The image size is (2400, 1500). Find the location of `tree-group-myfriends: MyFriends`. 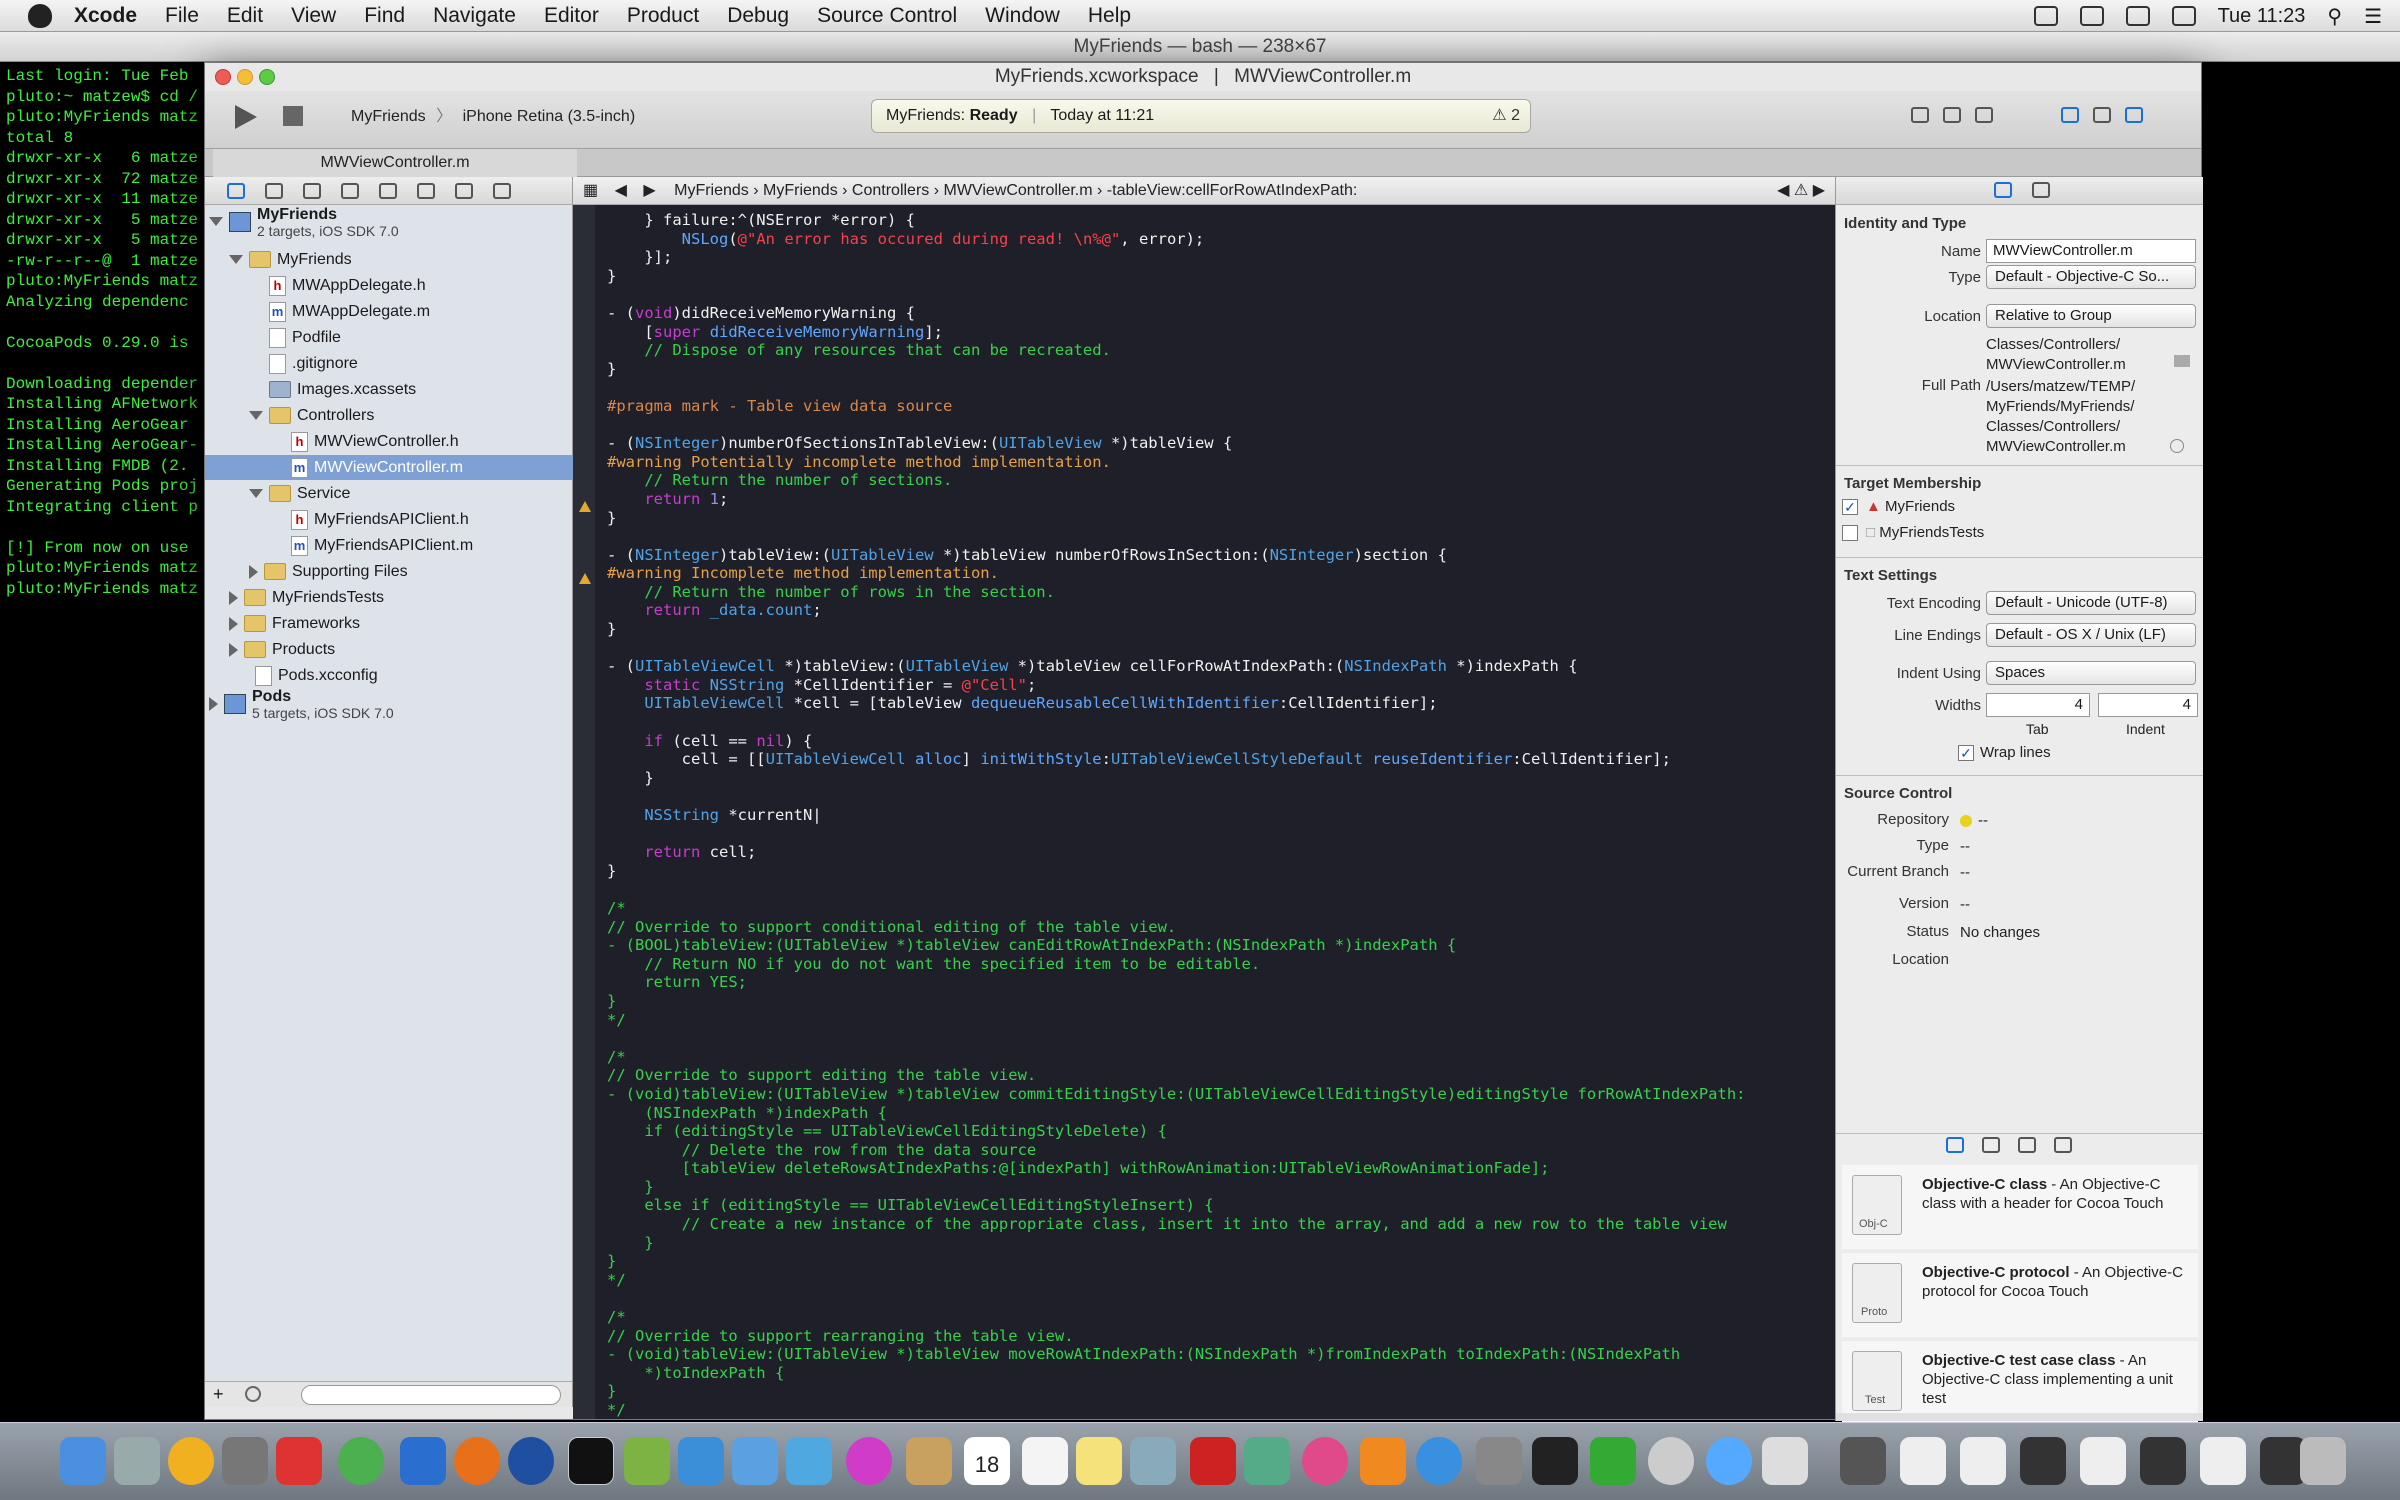

tree-group-myfriends: MyFriends is located at coordinates (290, 259).